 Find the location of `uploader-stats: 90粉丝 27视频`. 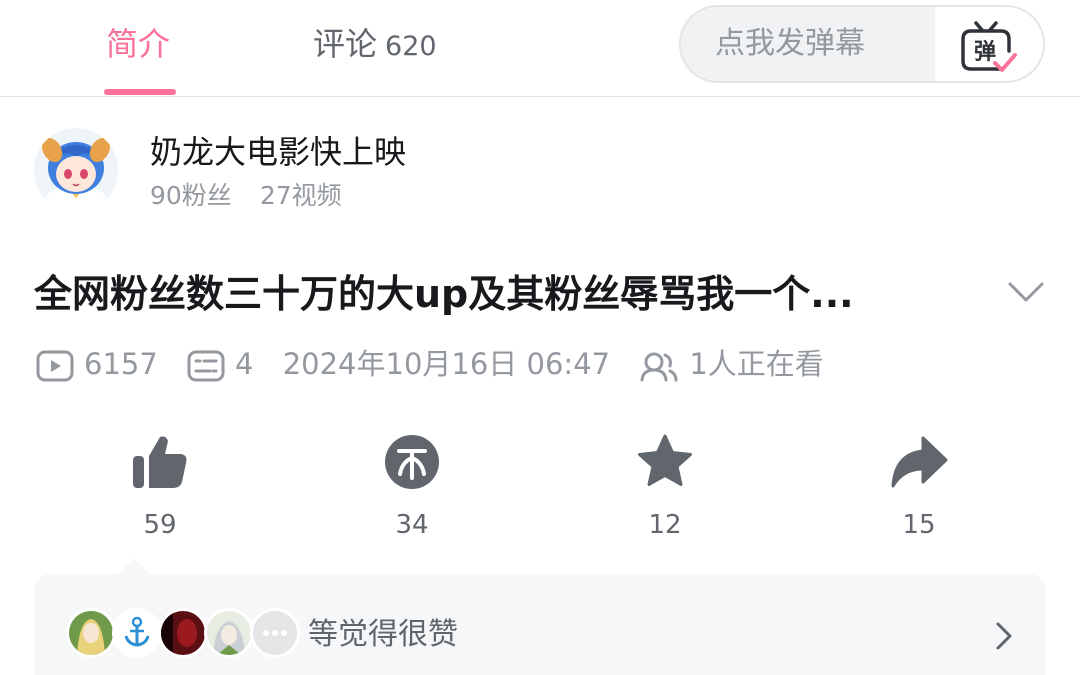

uploader-stats: 90粉丝 27视频 is located at coordinates (246, 196).